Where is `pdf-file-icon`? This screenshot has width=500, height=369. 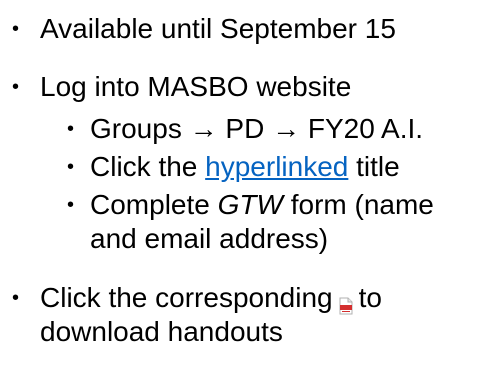 pdf-file-icon is located at coordinates (346, 302).